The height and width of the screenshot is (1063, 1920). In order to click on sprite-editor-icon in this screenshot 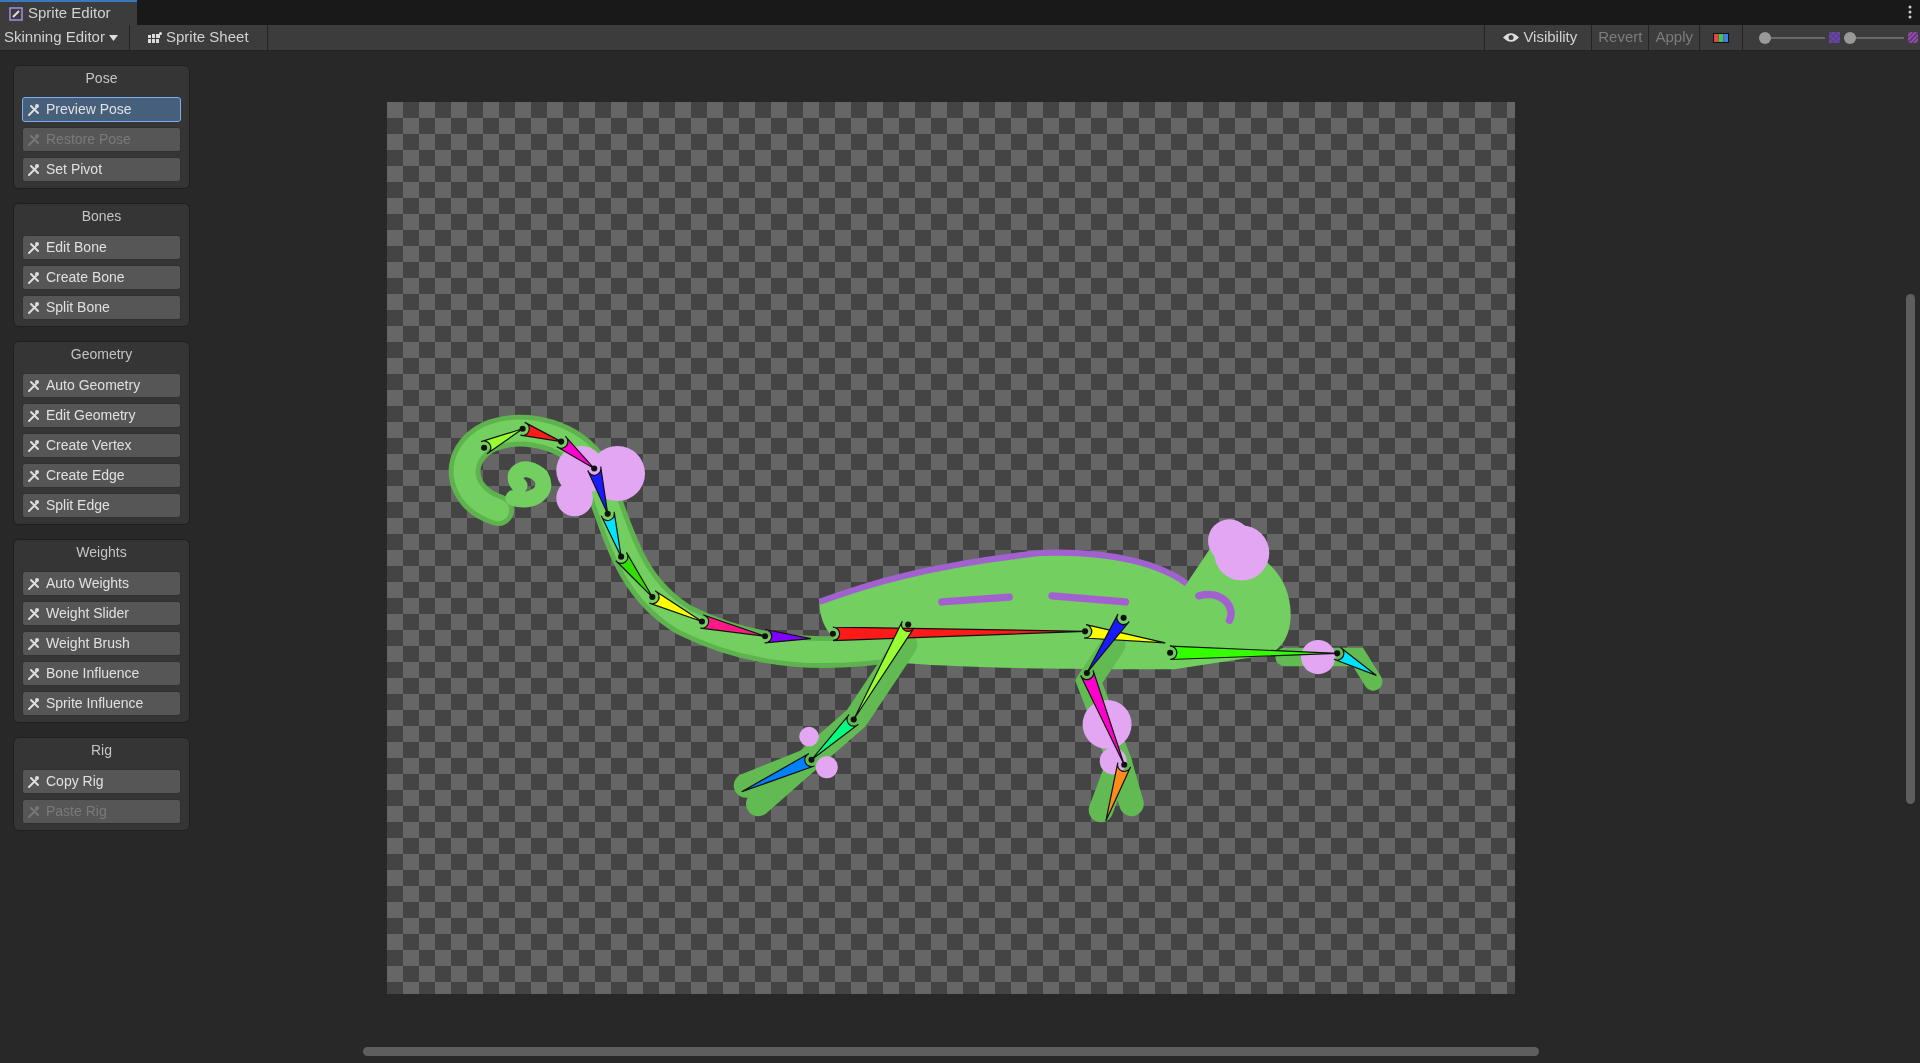, I will do `click(16, 13)`.